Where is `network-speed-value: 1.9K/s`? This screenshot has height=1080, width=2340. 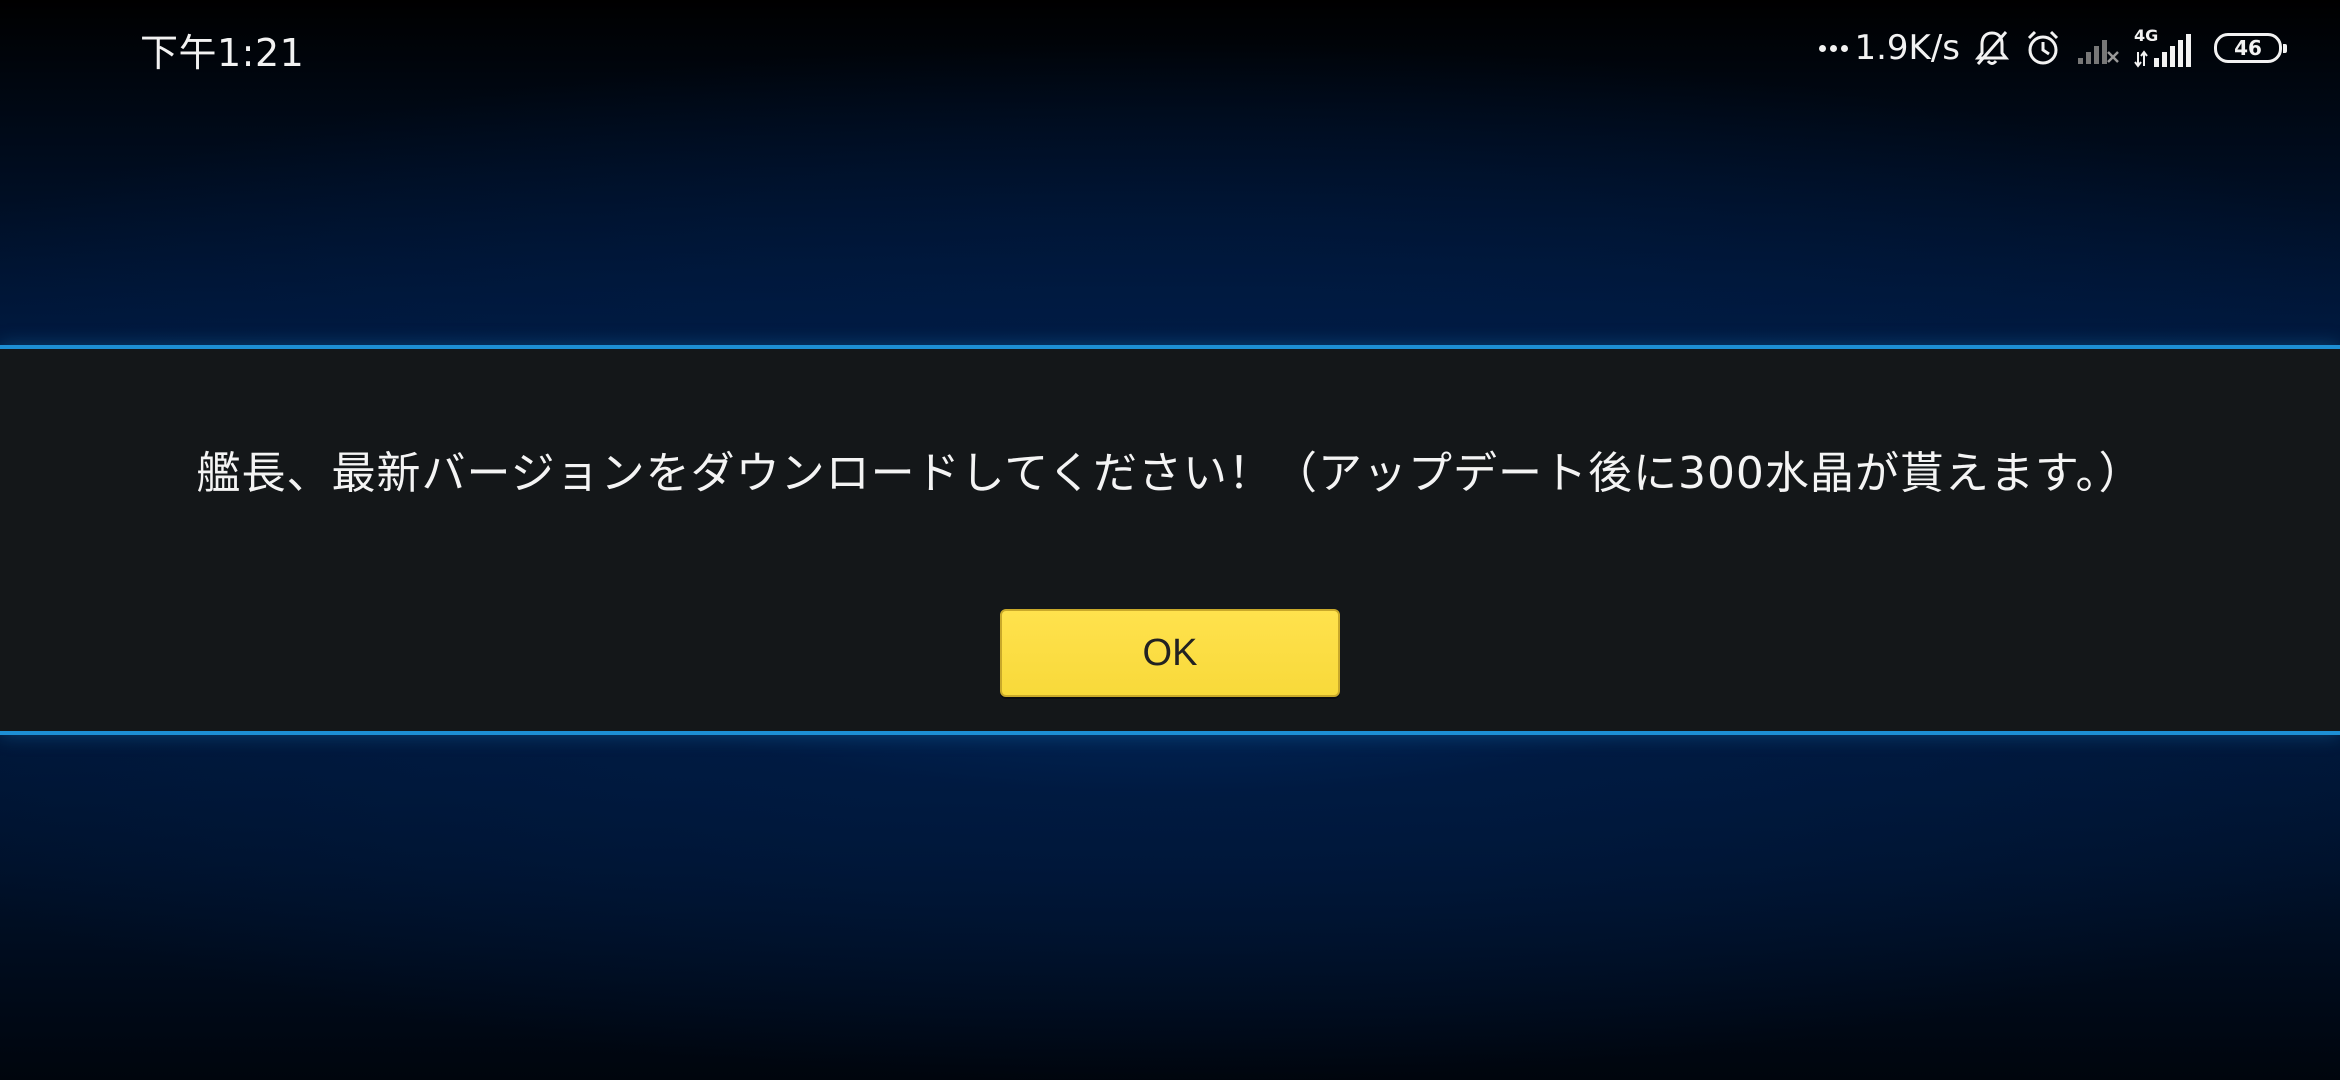 network-speed-value: 1.9K/s is located at coordinates (1907, 48).